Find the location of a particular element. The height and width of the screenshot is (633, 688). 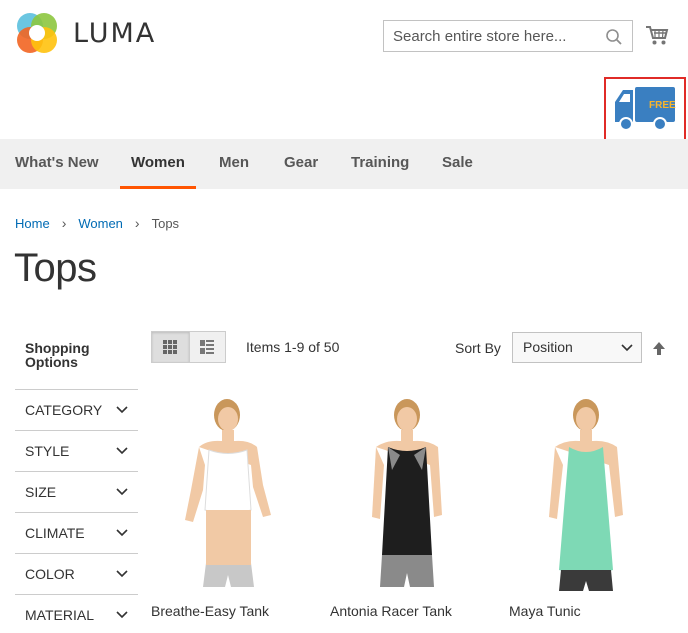

filter-label: COLOR is located at coordinates (50, 574).